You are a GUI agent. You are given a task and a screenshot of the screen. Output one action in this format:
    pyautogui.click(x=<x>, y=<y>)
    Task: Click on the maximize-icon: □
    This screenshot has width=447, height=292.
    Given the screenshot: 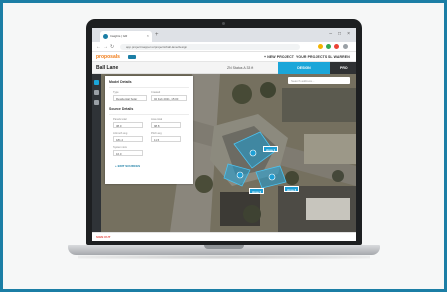 What is the action you would take?
    pyautogui.click(x=339, y=34)
    